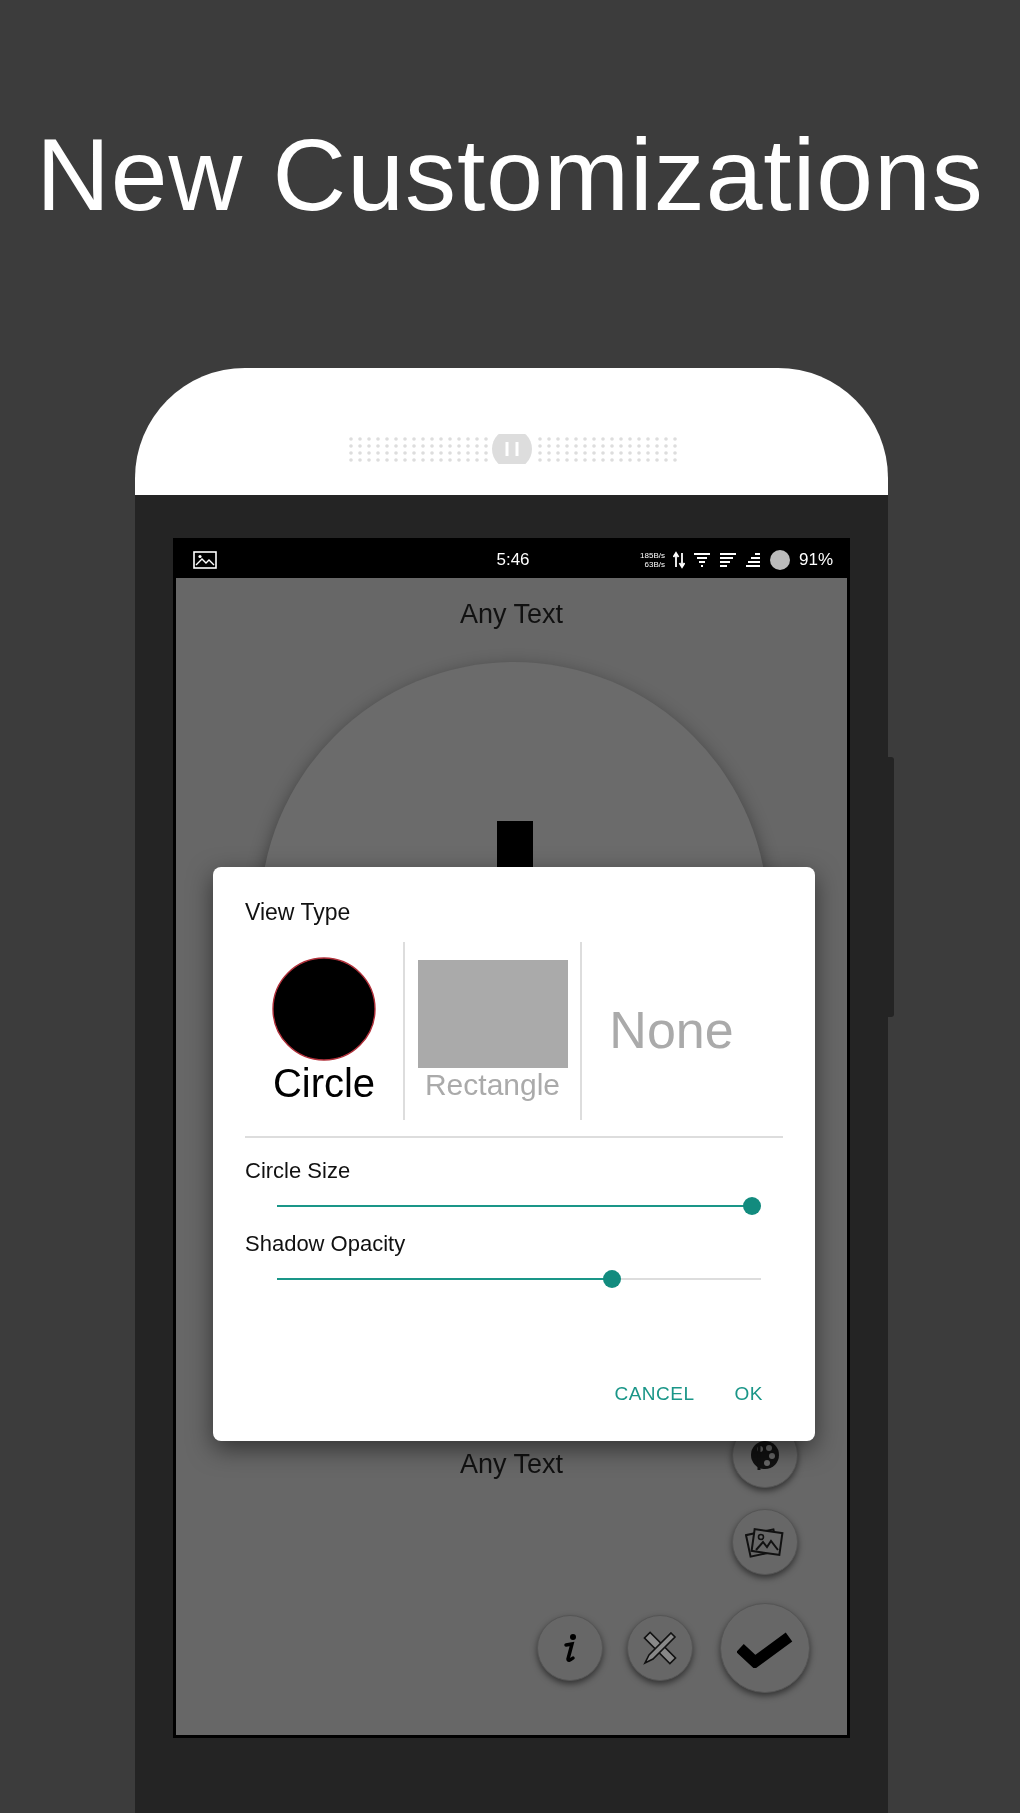 Image resolution: width=1020 pixels, height=1813 pixels. Describe the element at coordinates (510, 175) in the screenshot. I see `headline: New Customizations` at that location.